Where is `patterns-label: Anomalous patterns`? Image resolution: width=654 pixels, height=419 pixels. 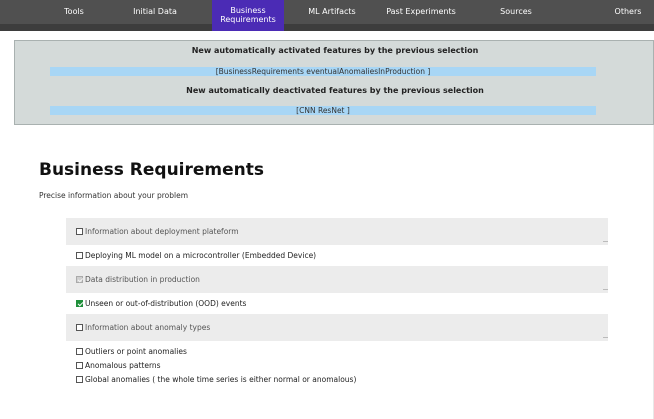
patterns-label: Anomalous patterns is located at coordinates (118, 366).